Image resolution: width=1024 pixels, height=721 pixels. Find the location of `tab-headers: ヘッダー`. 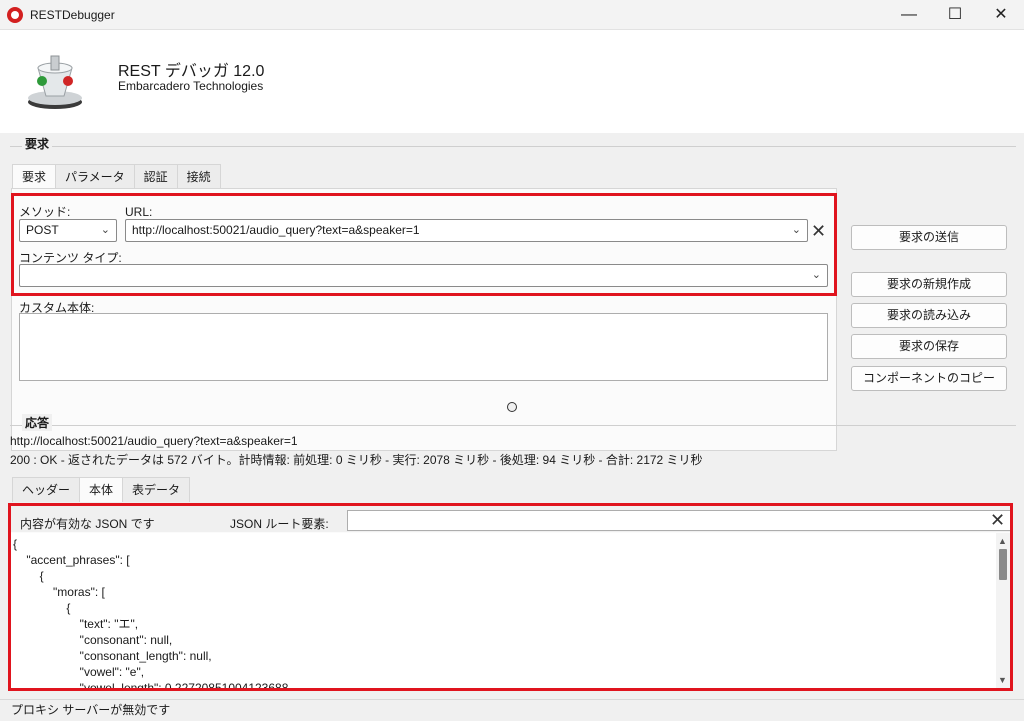

tab-headers: ヘッダー is located at coordinates (46, 489).